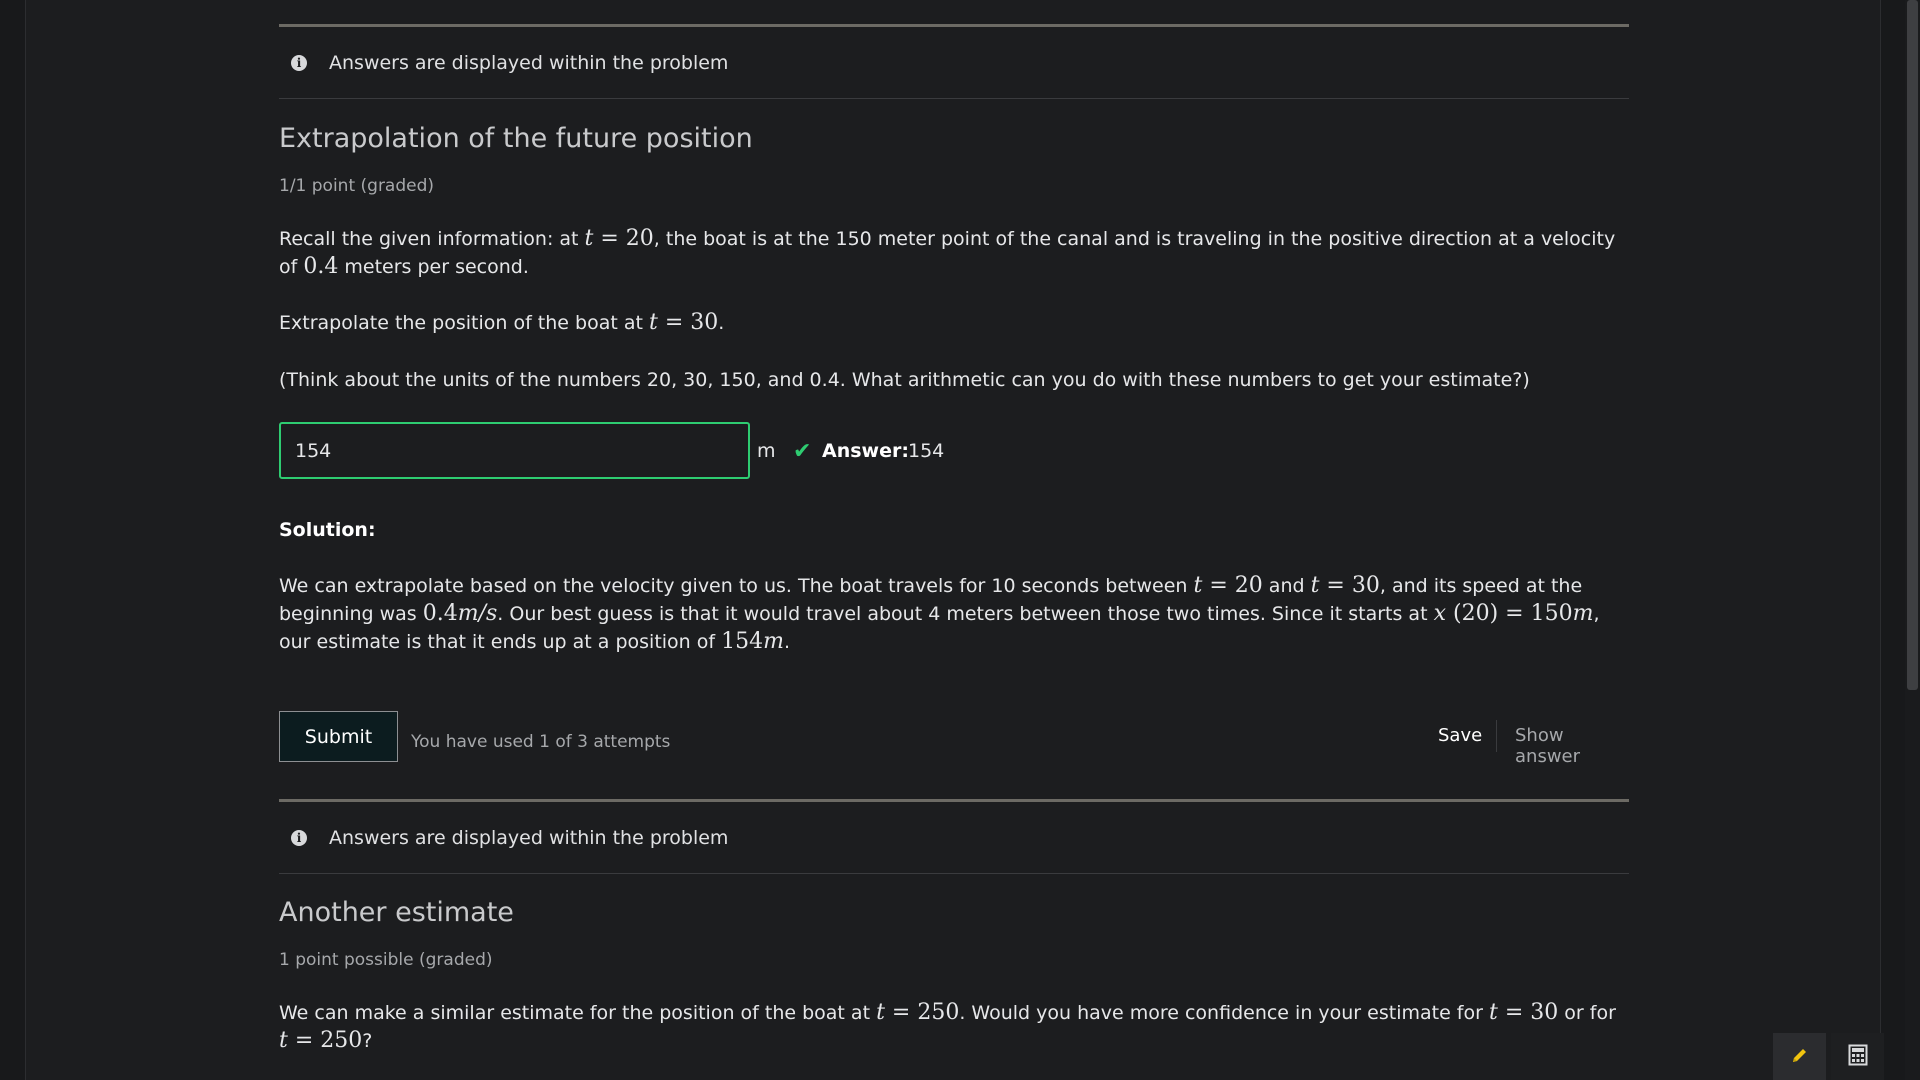 This screenshot has height=1080, width=1920. Describe the element at coordinates (386, 960) in the screenshot. I see `problem-points: 1 point possible (graded)` at that location.